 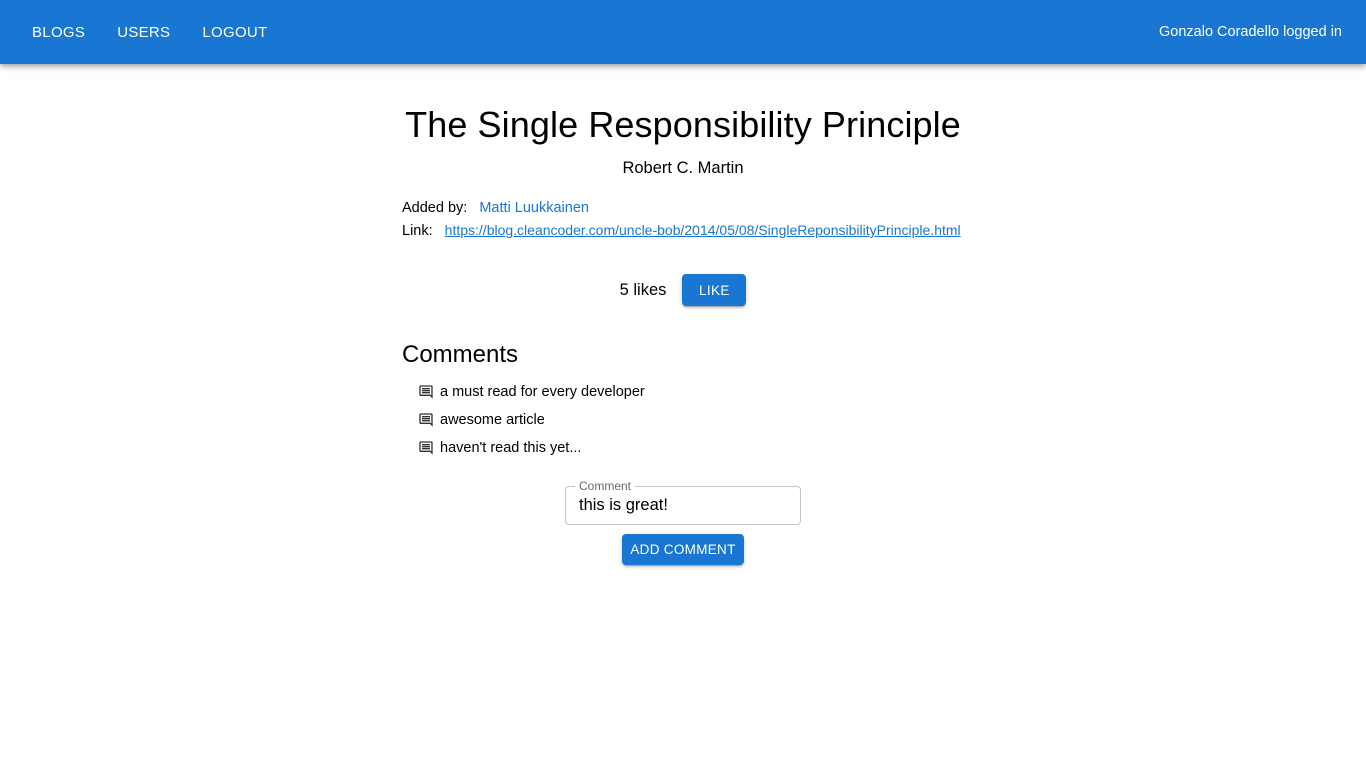 What do you see at coordinates (460, 354) in the screenshot?
I see `comments-heading: Comments` at bounding box center [460, 354].